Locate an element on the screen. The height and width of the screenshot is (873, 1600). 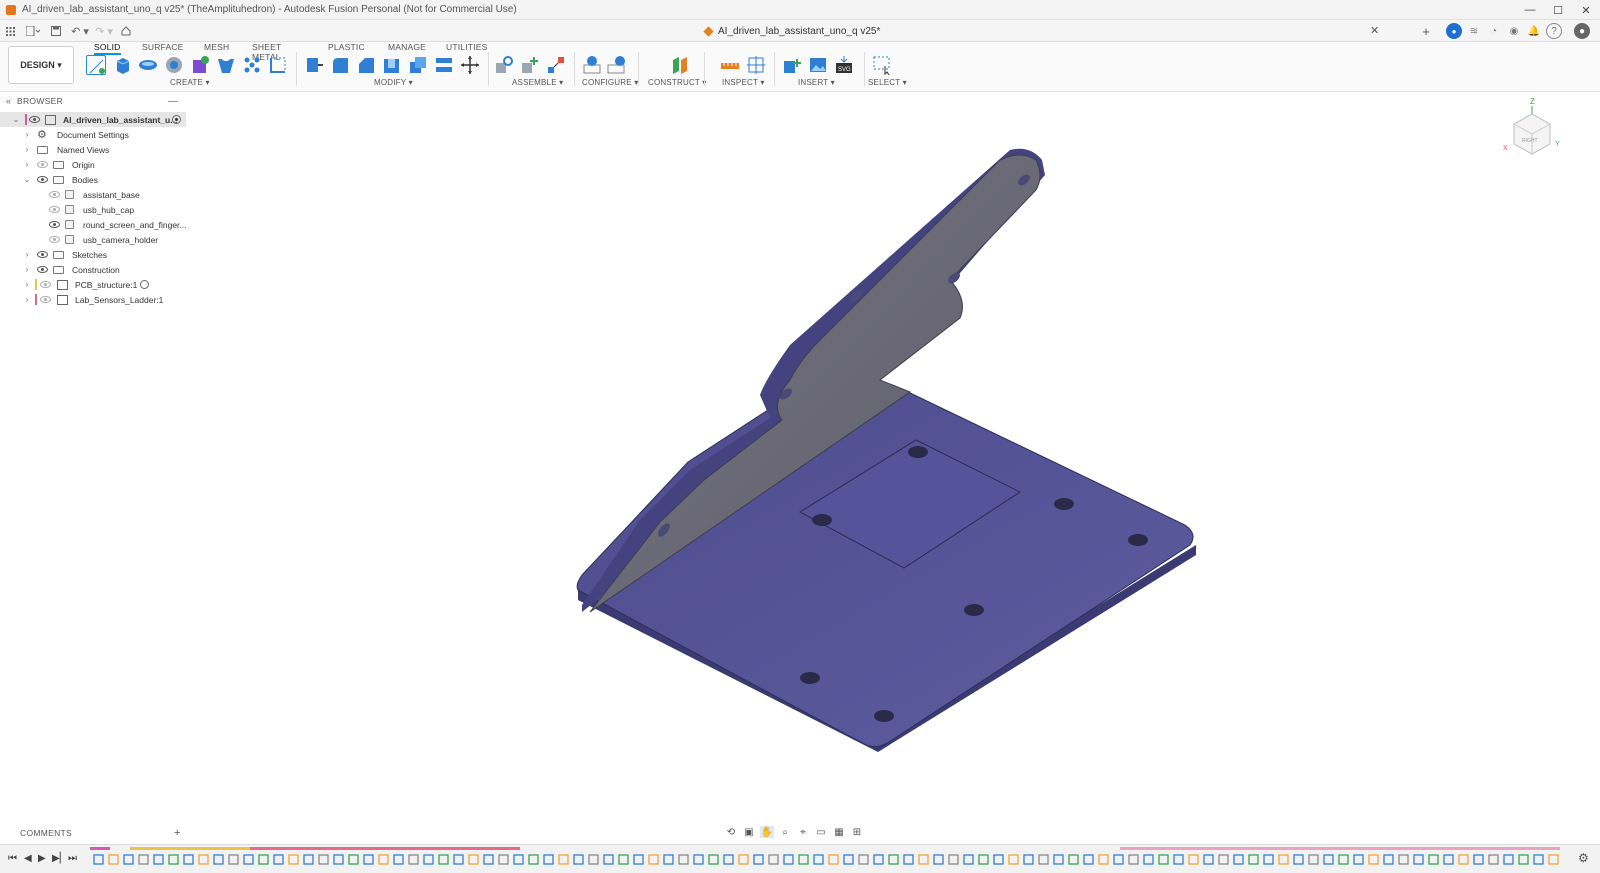
timeline-features is located at coordinates (830, 859).